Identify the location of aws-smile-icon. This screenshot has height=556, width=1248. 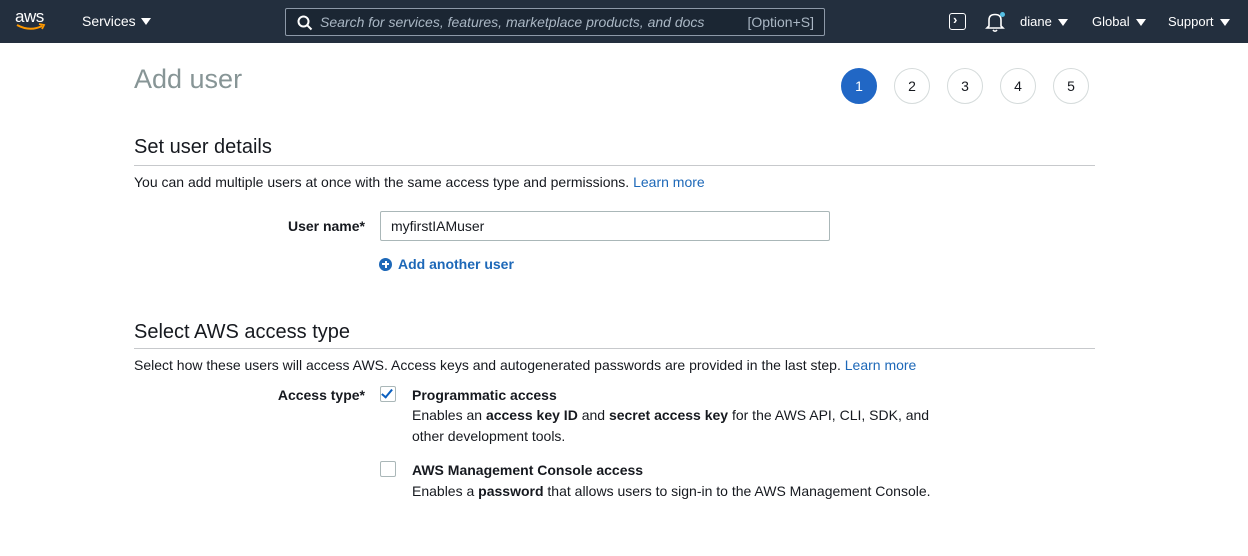
(31, 26).